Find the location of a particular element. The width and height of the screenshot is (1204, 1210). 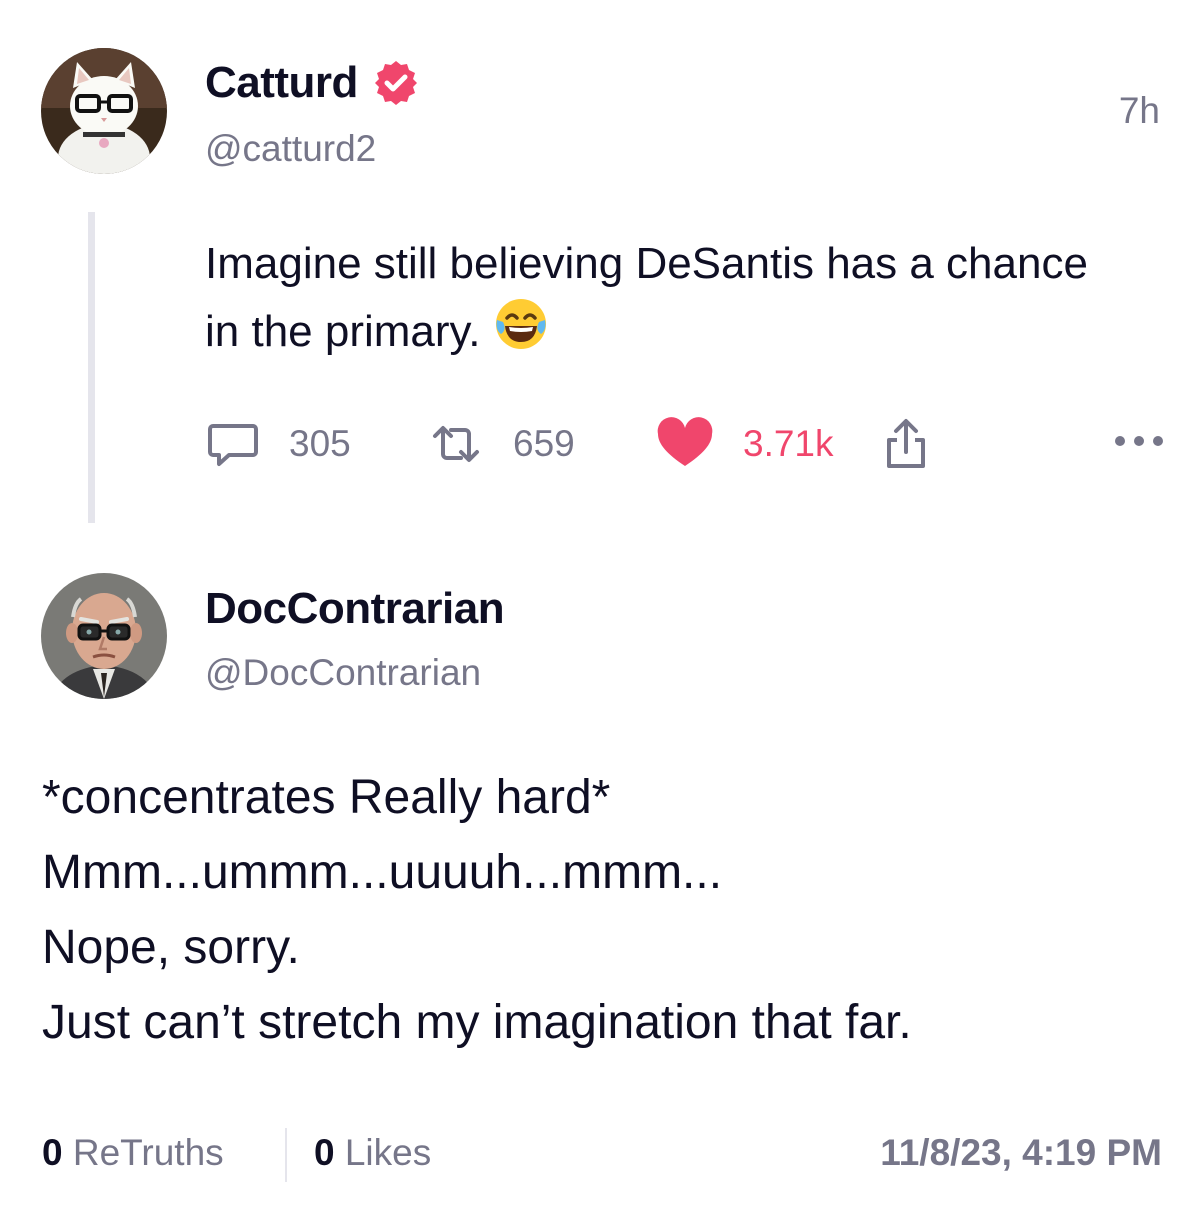

comment-icon is located at coordinates (233, 445).